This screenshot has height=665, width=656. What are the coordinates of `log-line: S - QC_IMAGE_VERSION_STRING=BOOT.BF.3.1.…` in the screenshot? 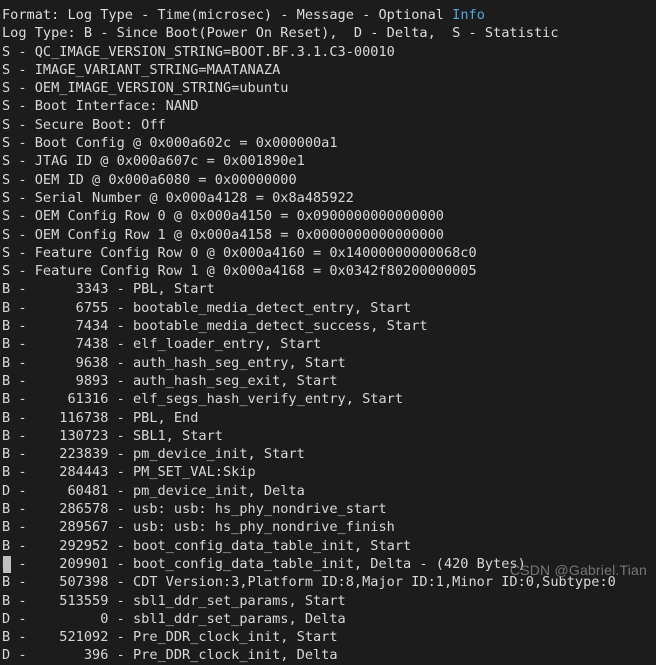 It's located at (198, 51).